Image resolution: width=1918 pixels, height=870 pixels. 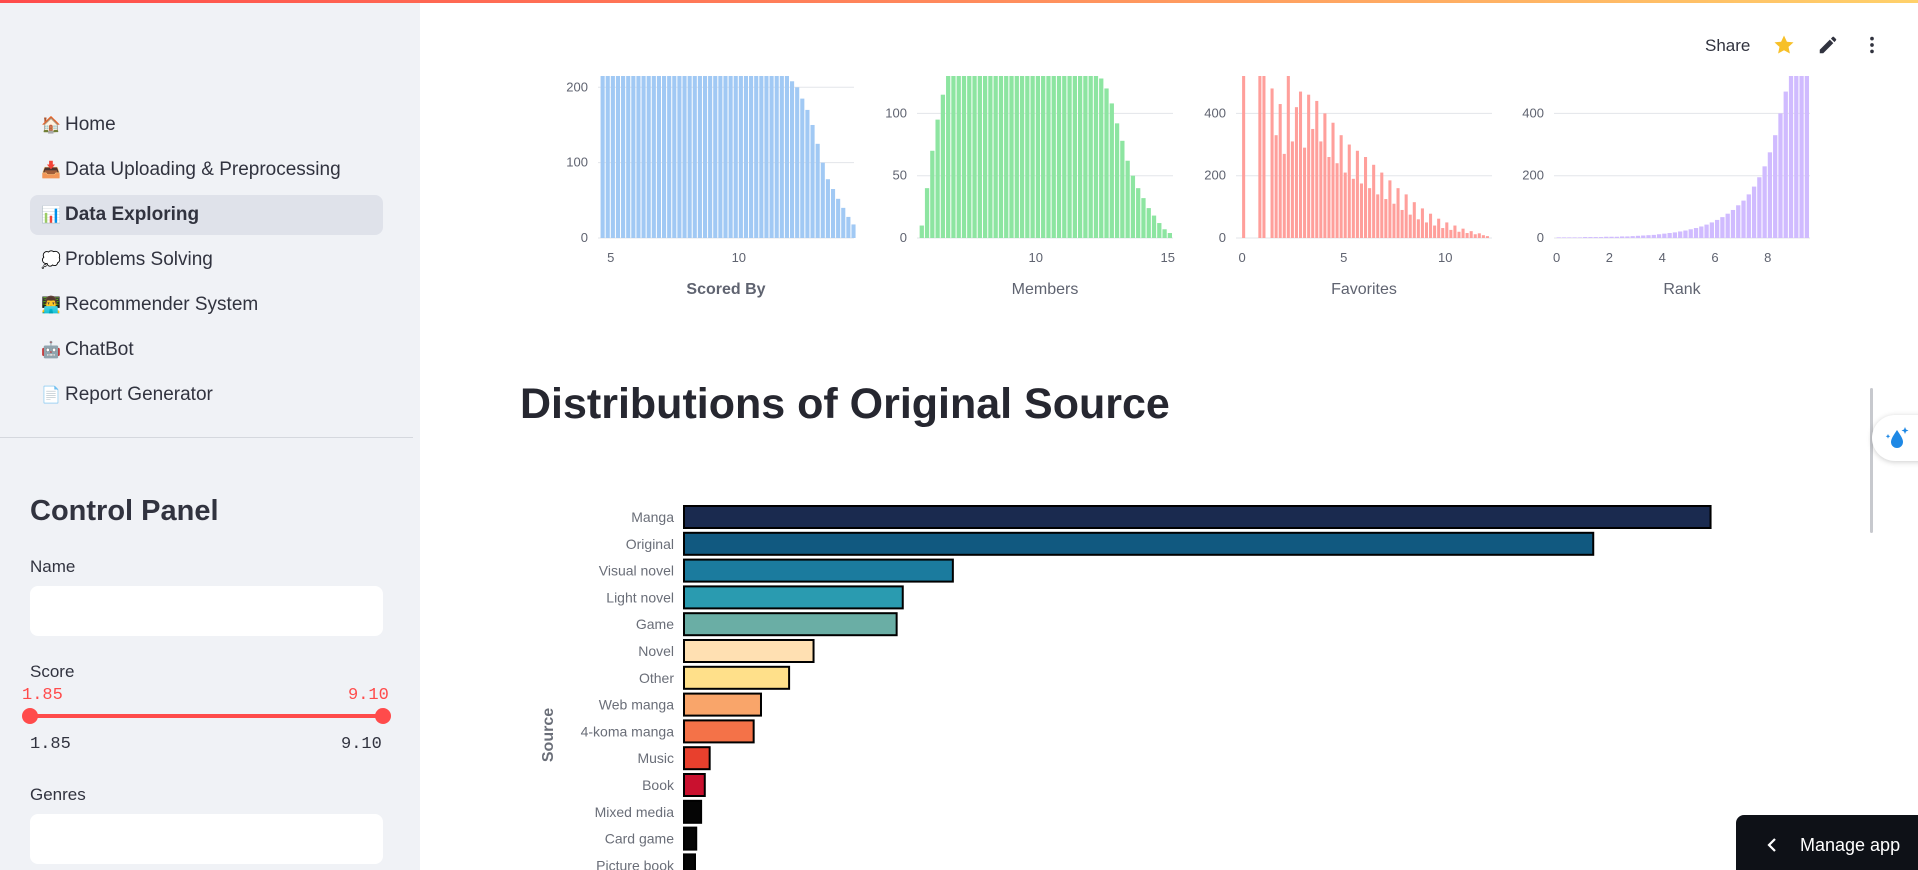 What do you see at coordinates (53, 566) in the screenshot?
I see `name-label: Name` at bounding box center [53, 566].